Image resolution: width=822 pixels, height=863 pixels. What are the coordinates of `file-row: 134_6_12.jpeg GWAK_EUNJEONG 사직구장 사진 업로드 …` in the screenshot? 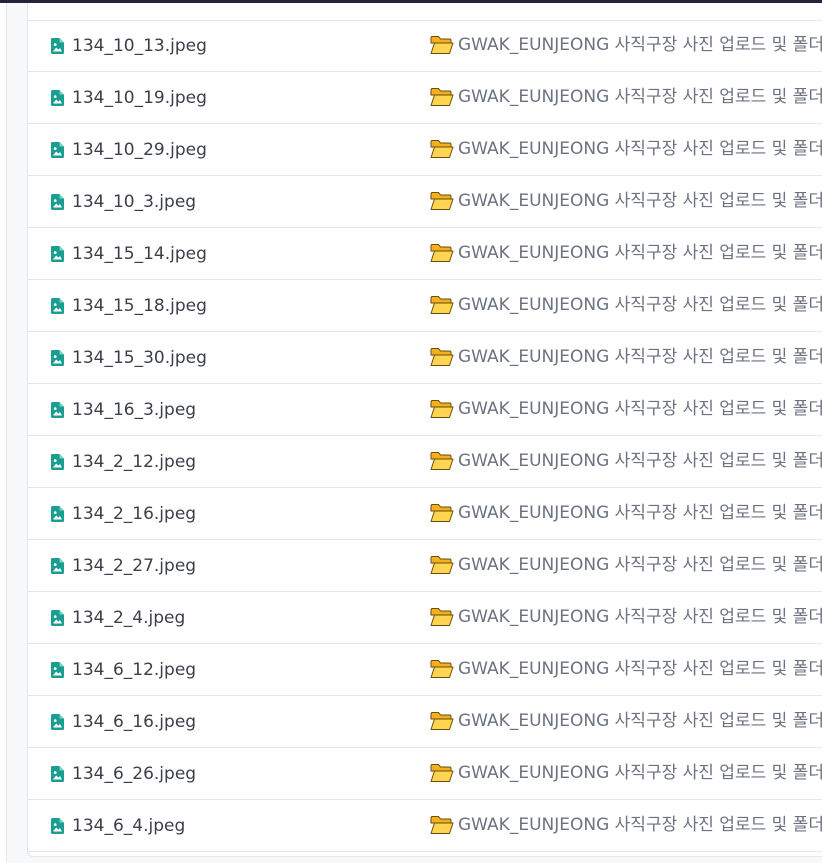 It's located at (425, 670).